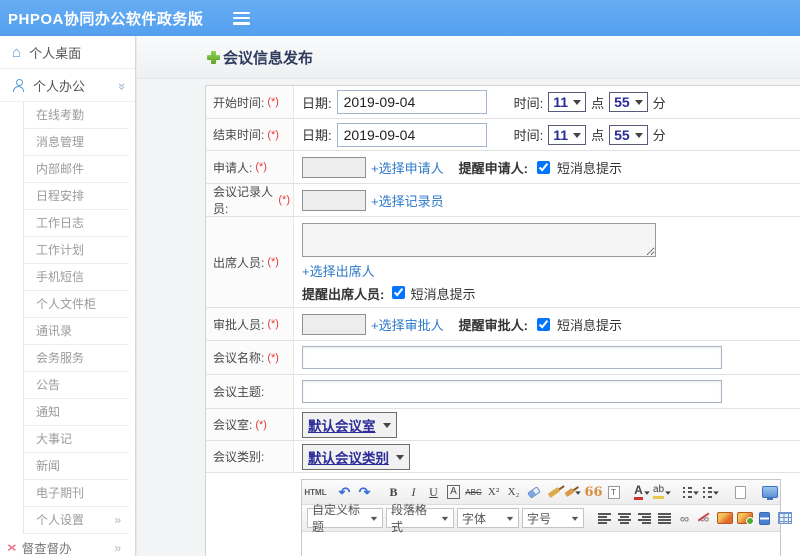 This screenshot has height=556, width=800. What do you see at coordinates (711, 492) in the screenshot?
I see `unordered-list-button` at bounding box center [711, 492].